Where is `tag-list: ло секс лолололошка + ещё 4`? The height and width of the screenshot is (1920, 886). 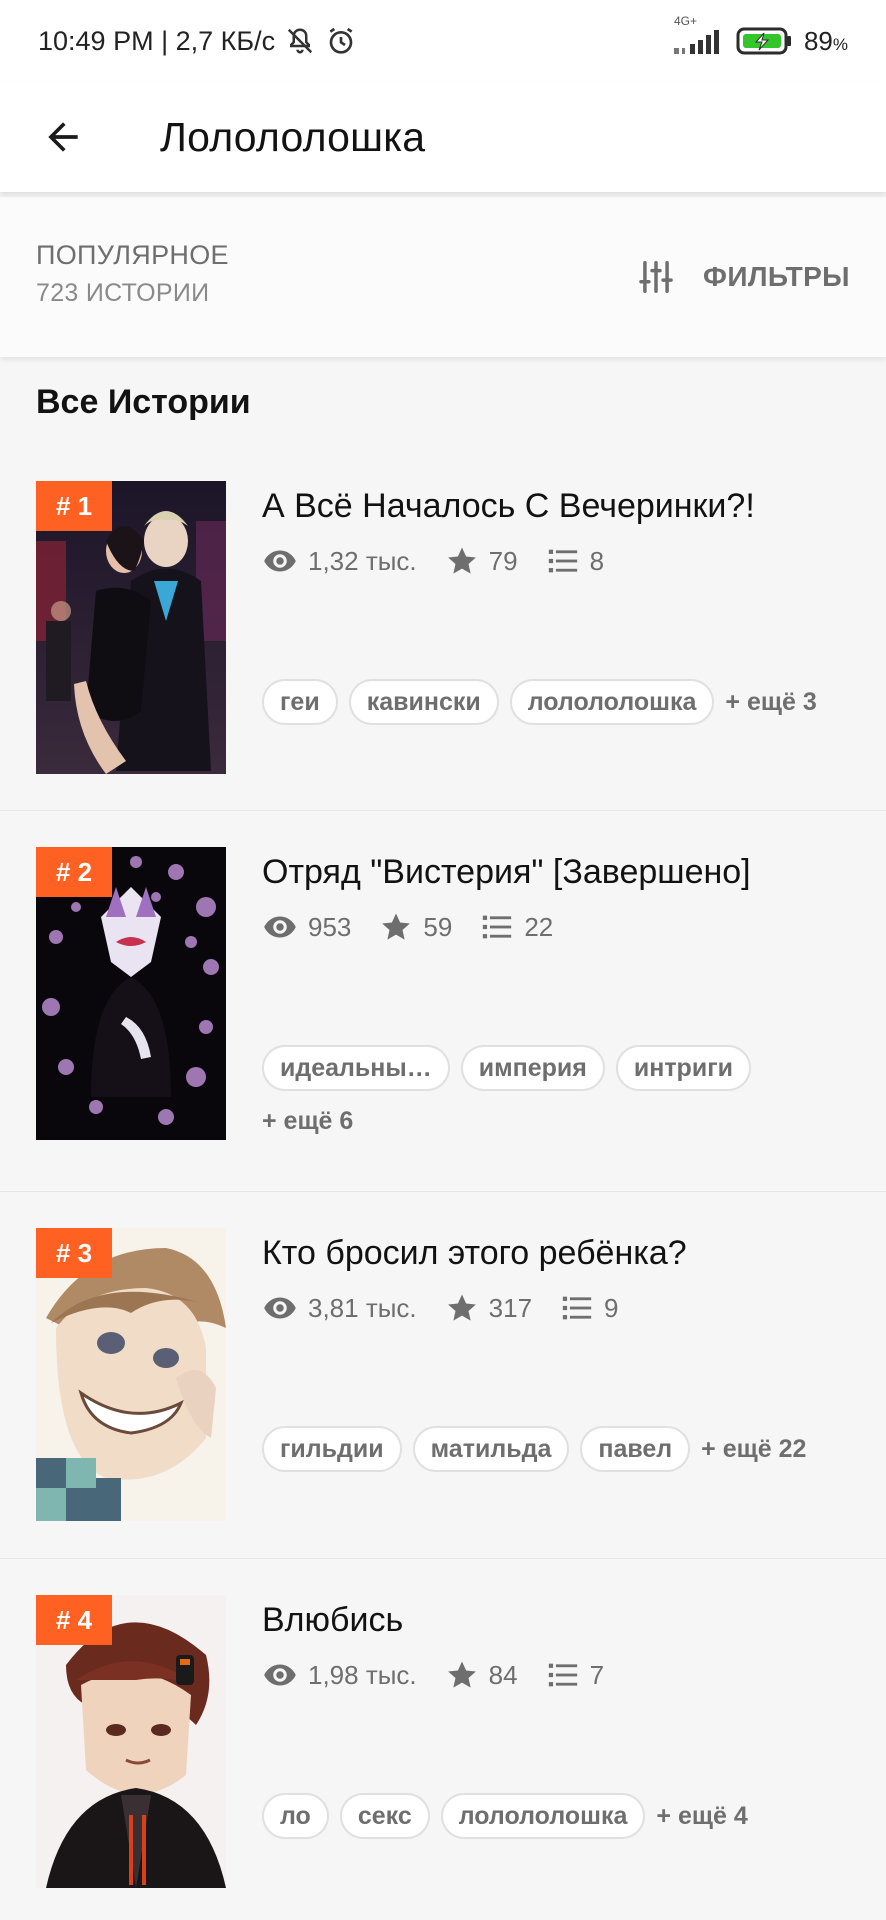
tag-list: ло секс лолололошка + ещё 4 is located at coordinates (552, 1816).